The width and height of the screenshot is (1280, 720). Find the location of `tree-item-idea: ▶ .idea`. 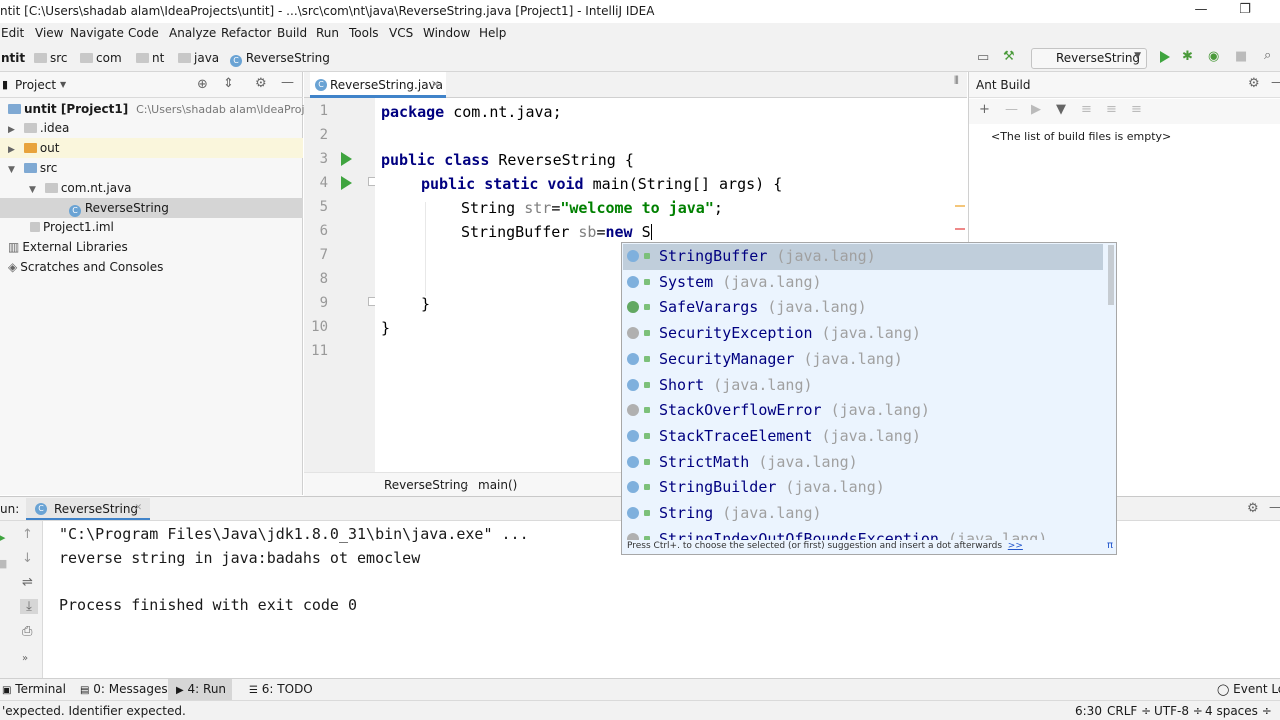

tree-item-idea: ▶ .idea is located at coordinates (151, 128).